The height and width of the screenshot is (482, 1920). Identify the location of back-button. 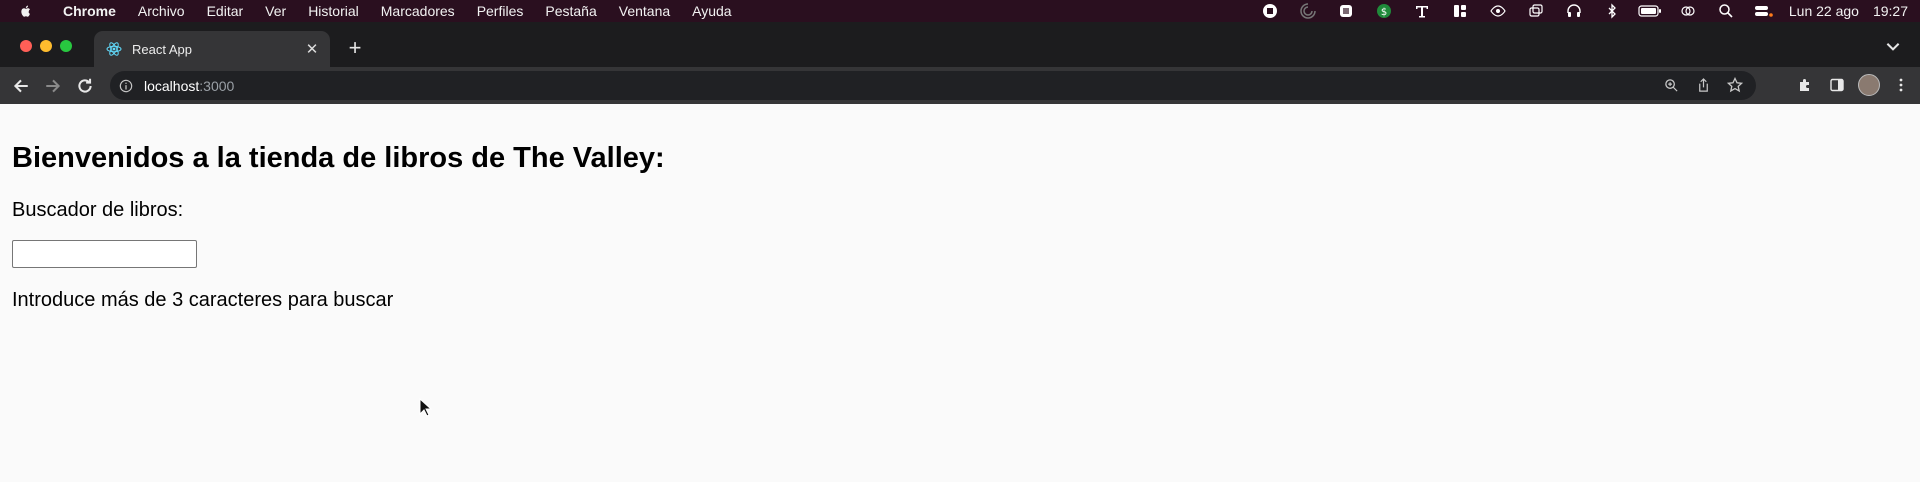
(21, 86).